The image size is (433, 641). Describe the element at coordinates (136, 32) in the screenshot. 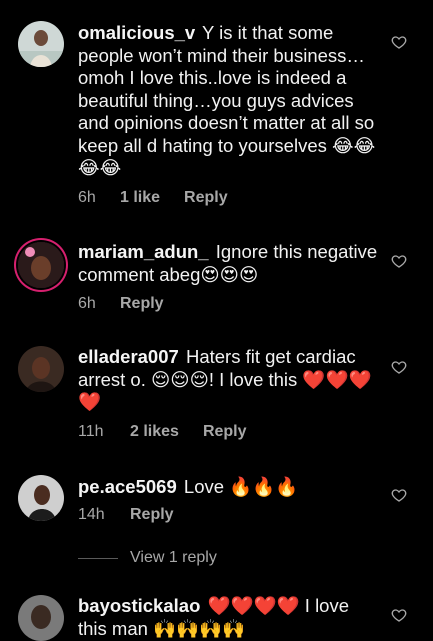

I see `comment-username: omalicious_v` at that location.